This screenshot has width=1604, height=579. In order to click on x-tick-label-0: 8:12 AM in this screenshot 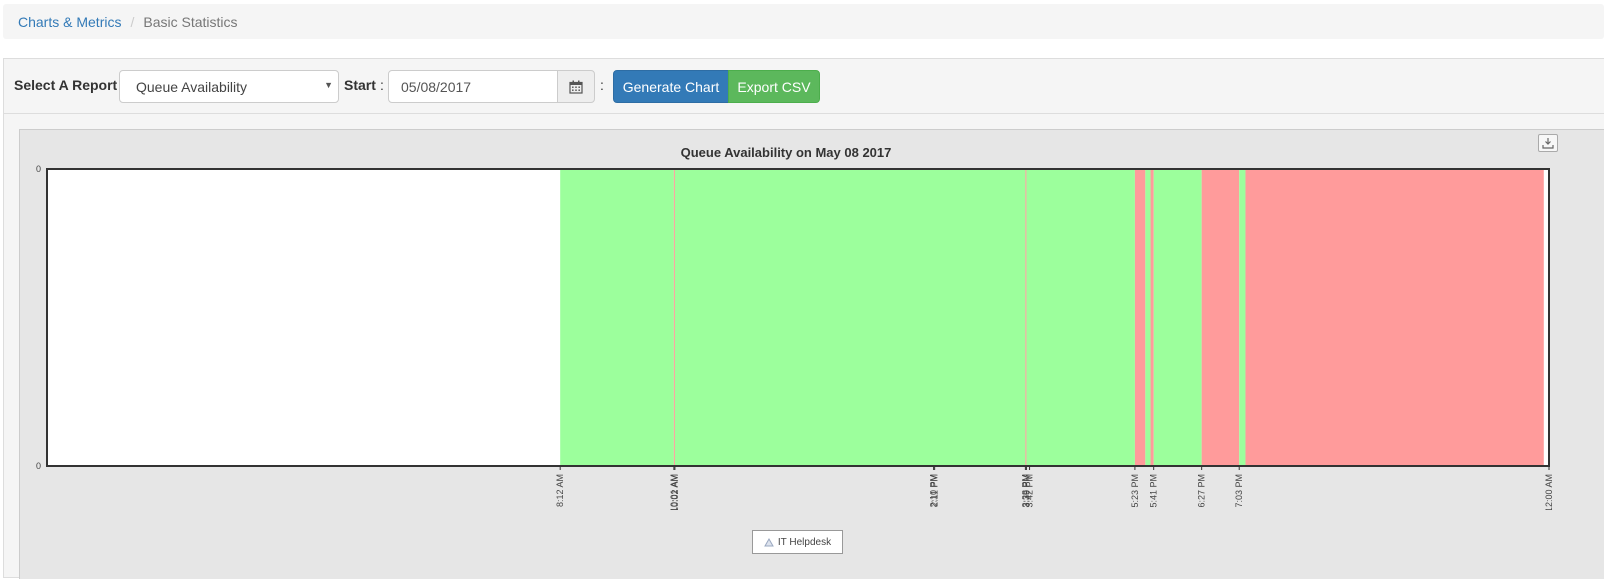, I will do `click(560, 490)`.